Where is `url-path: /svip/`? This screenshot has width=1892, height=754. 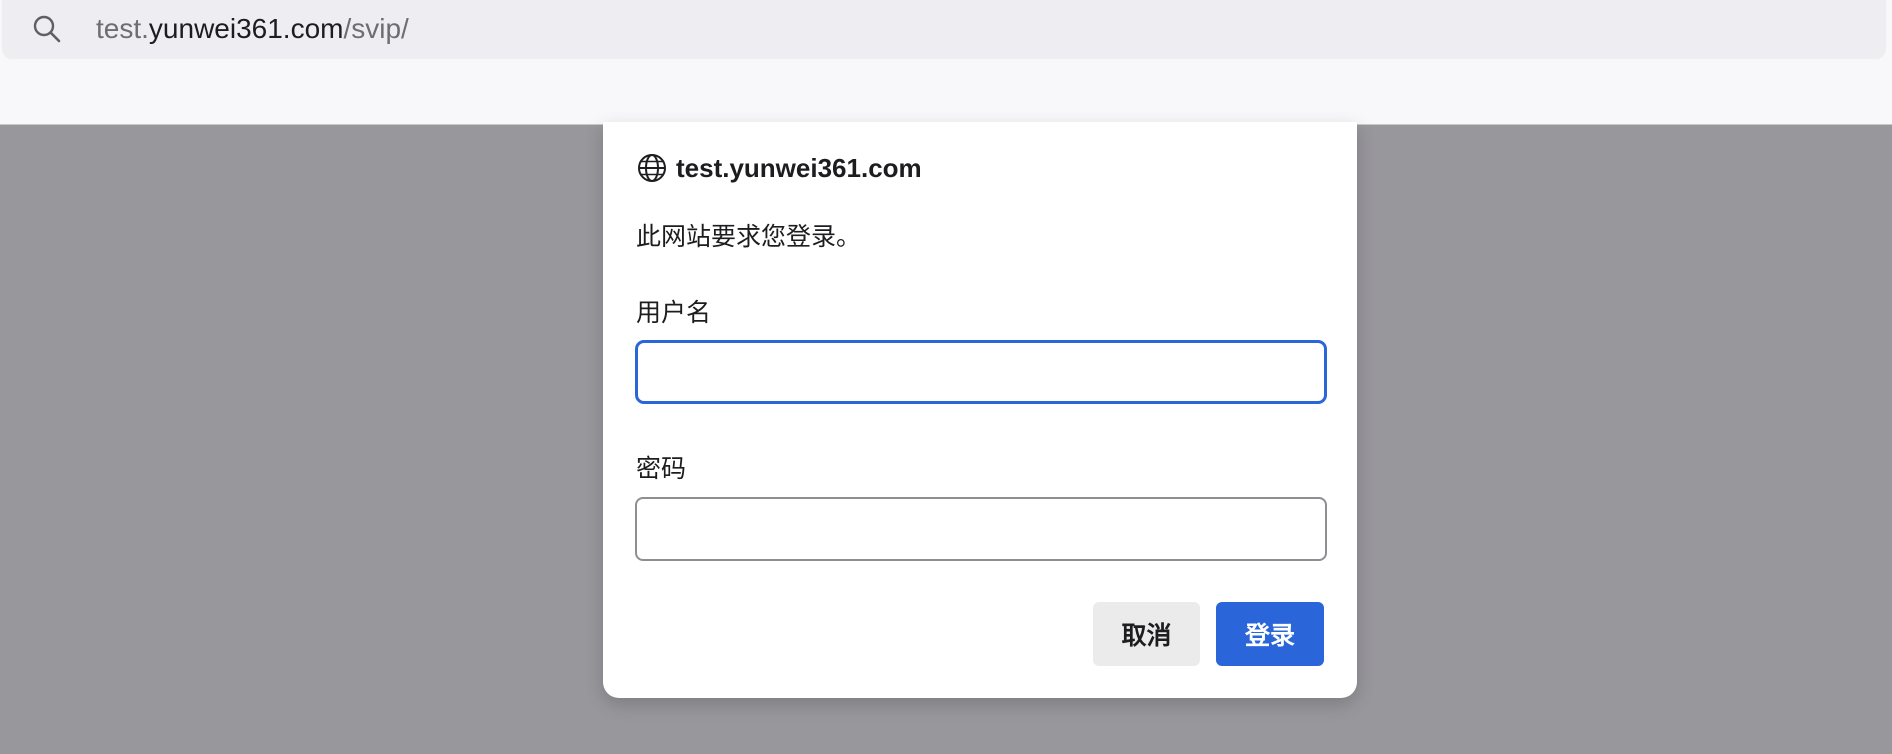 url-path: /svip/ is located at coordinates (376, 28).